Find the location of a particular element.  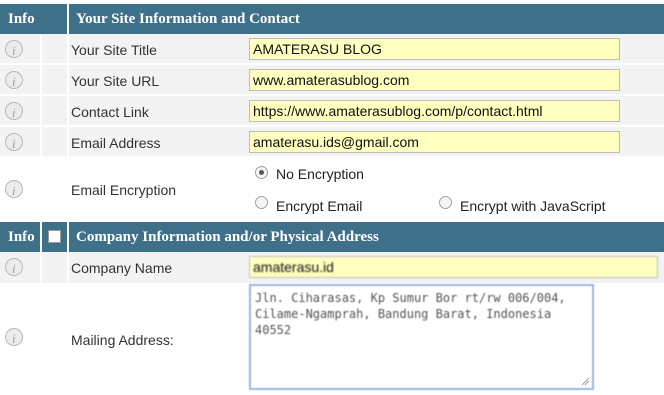

resize-grip-icon is located at coordinates (585, 381).